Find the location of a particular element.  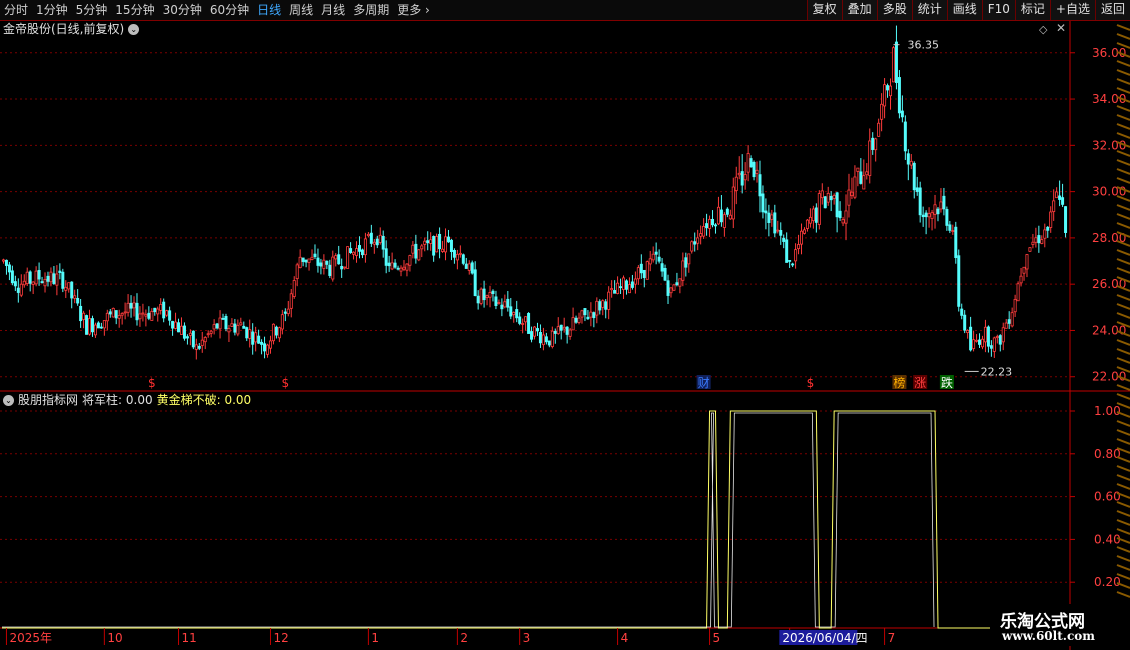

toolbar-button-6: 标记 is located at coordinates (1032, 10).